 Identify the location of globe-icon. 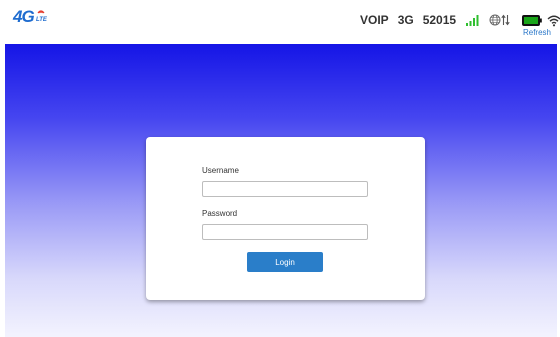
(495, 20).